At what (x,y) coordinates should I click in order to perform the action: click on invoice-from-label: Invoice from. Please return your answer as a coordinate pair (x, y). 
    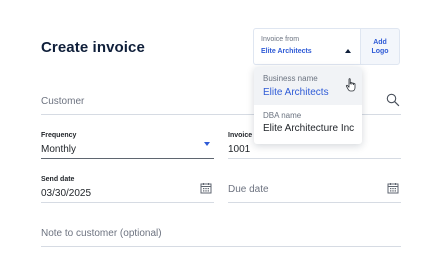
    Looking at the image, I should click on (280, 39).